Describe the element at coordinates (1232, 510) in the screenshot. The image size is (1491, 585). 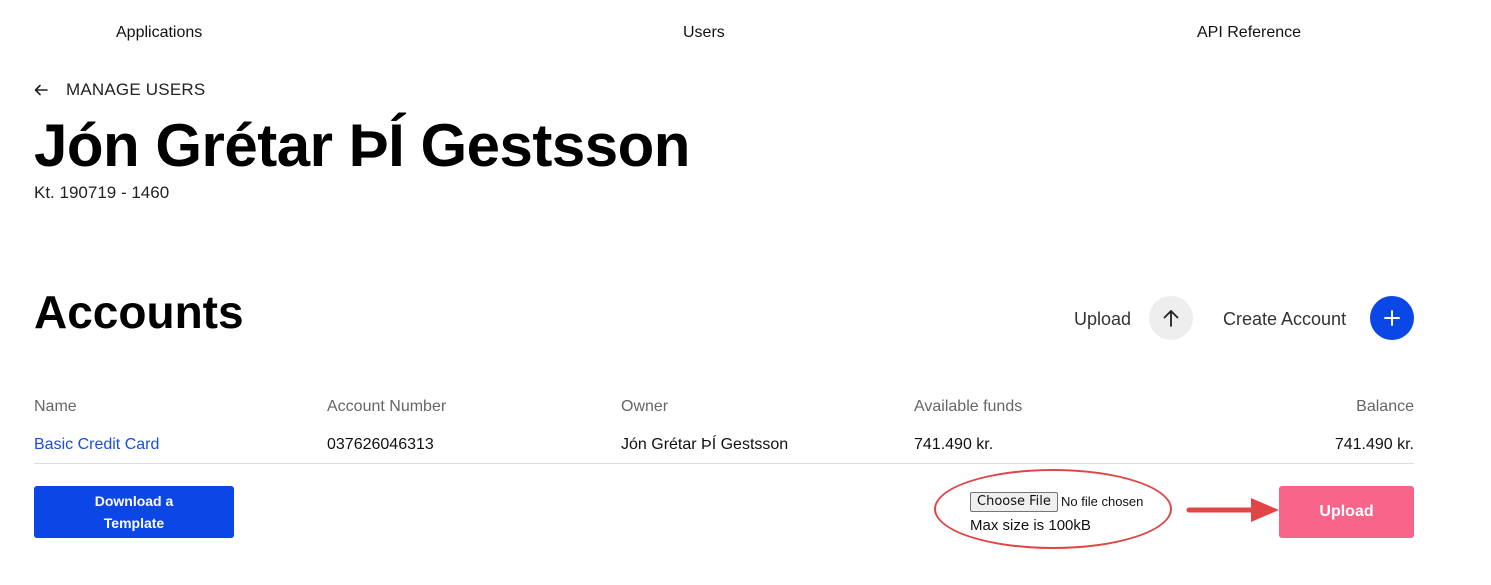
I see `annotation-arrow-icon` at that location.